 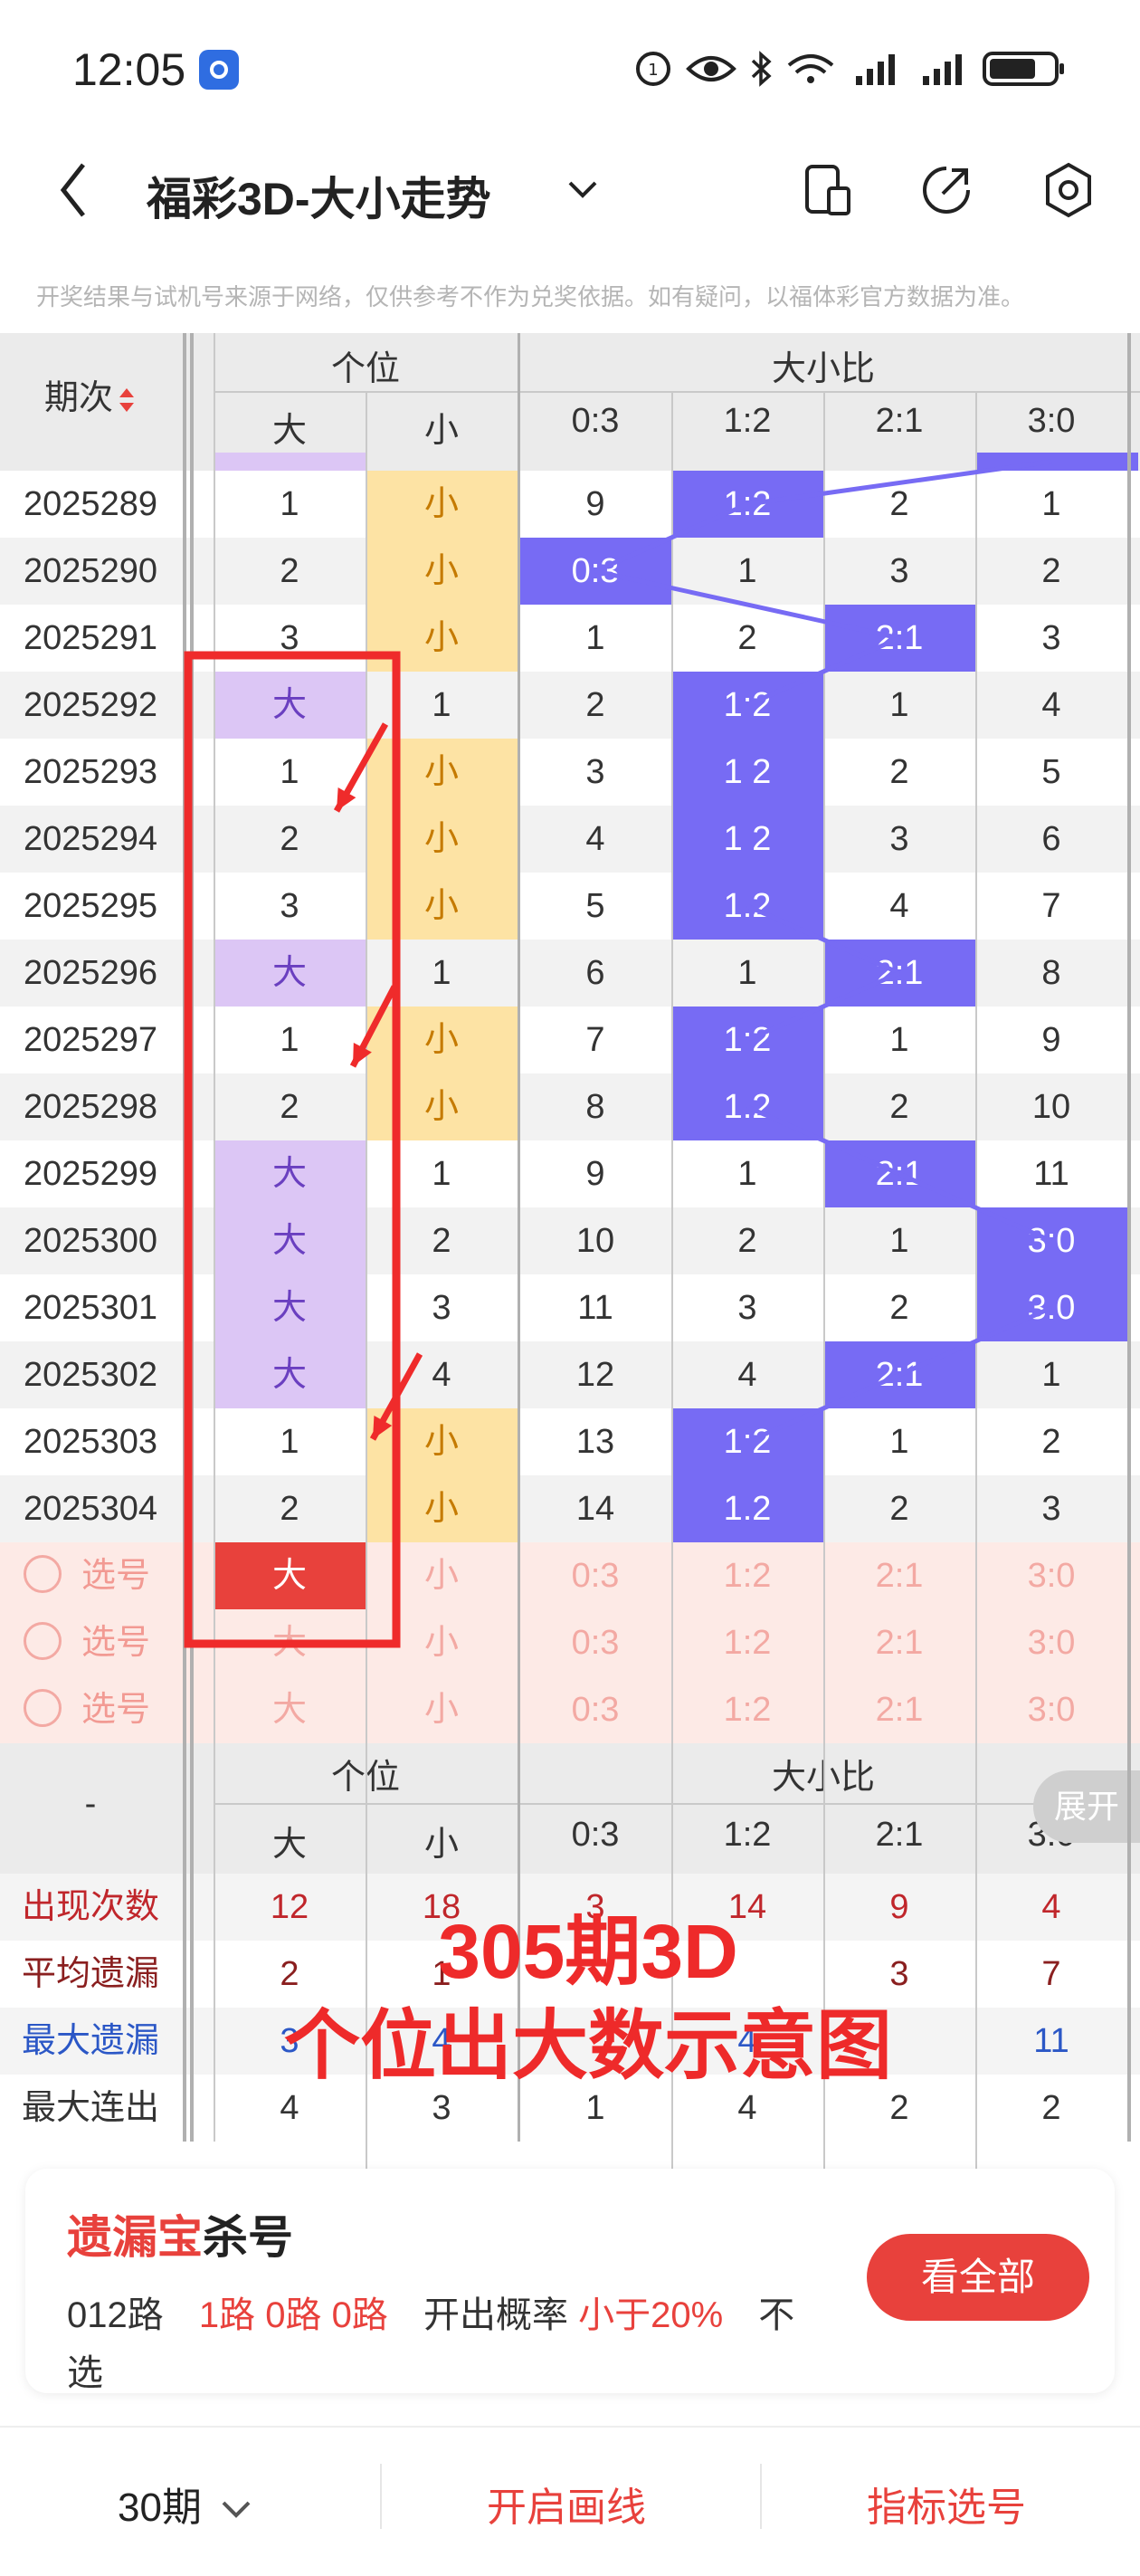 What do you see at coordinates (978, 2277) in the screenshot?
I see `view-all-button: 看全部` at bounding box center [978, 2277].